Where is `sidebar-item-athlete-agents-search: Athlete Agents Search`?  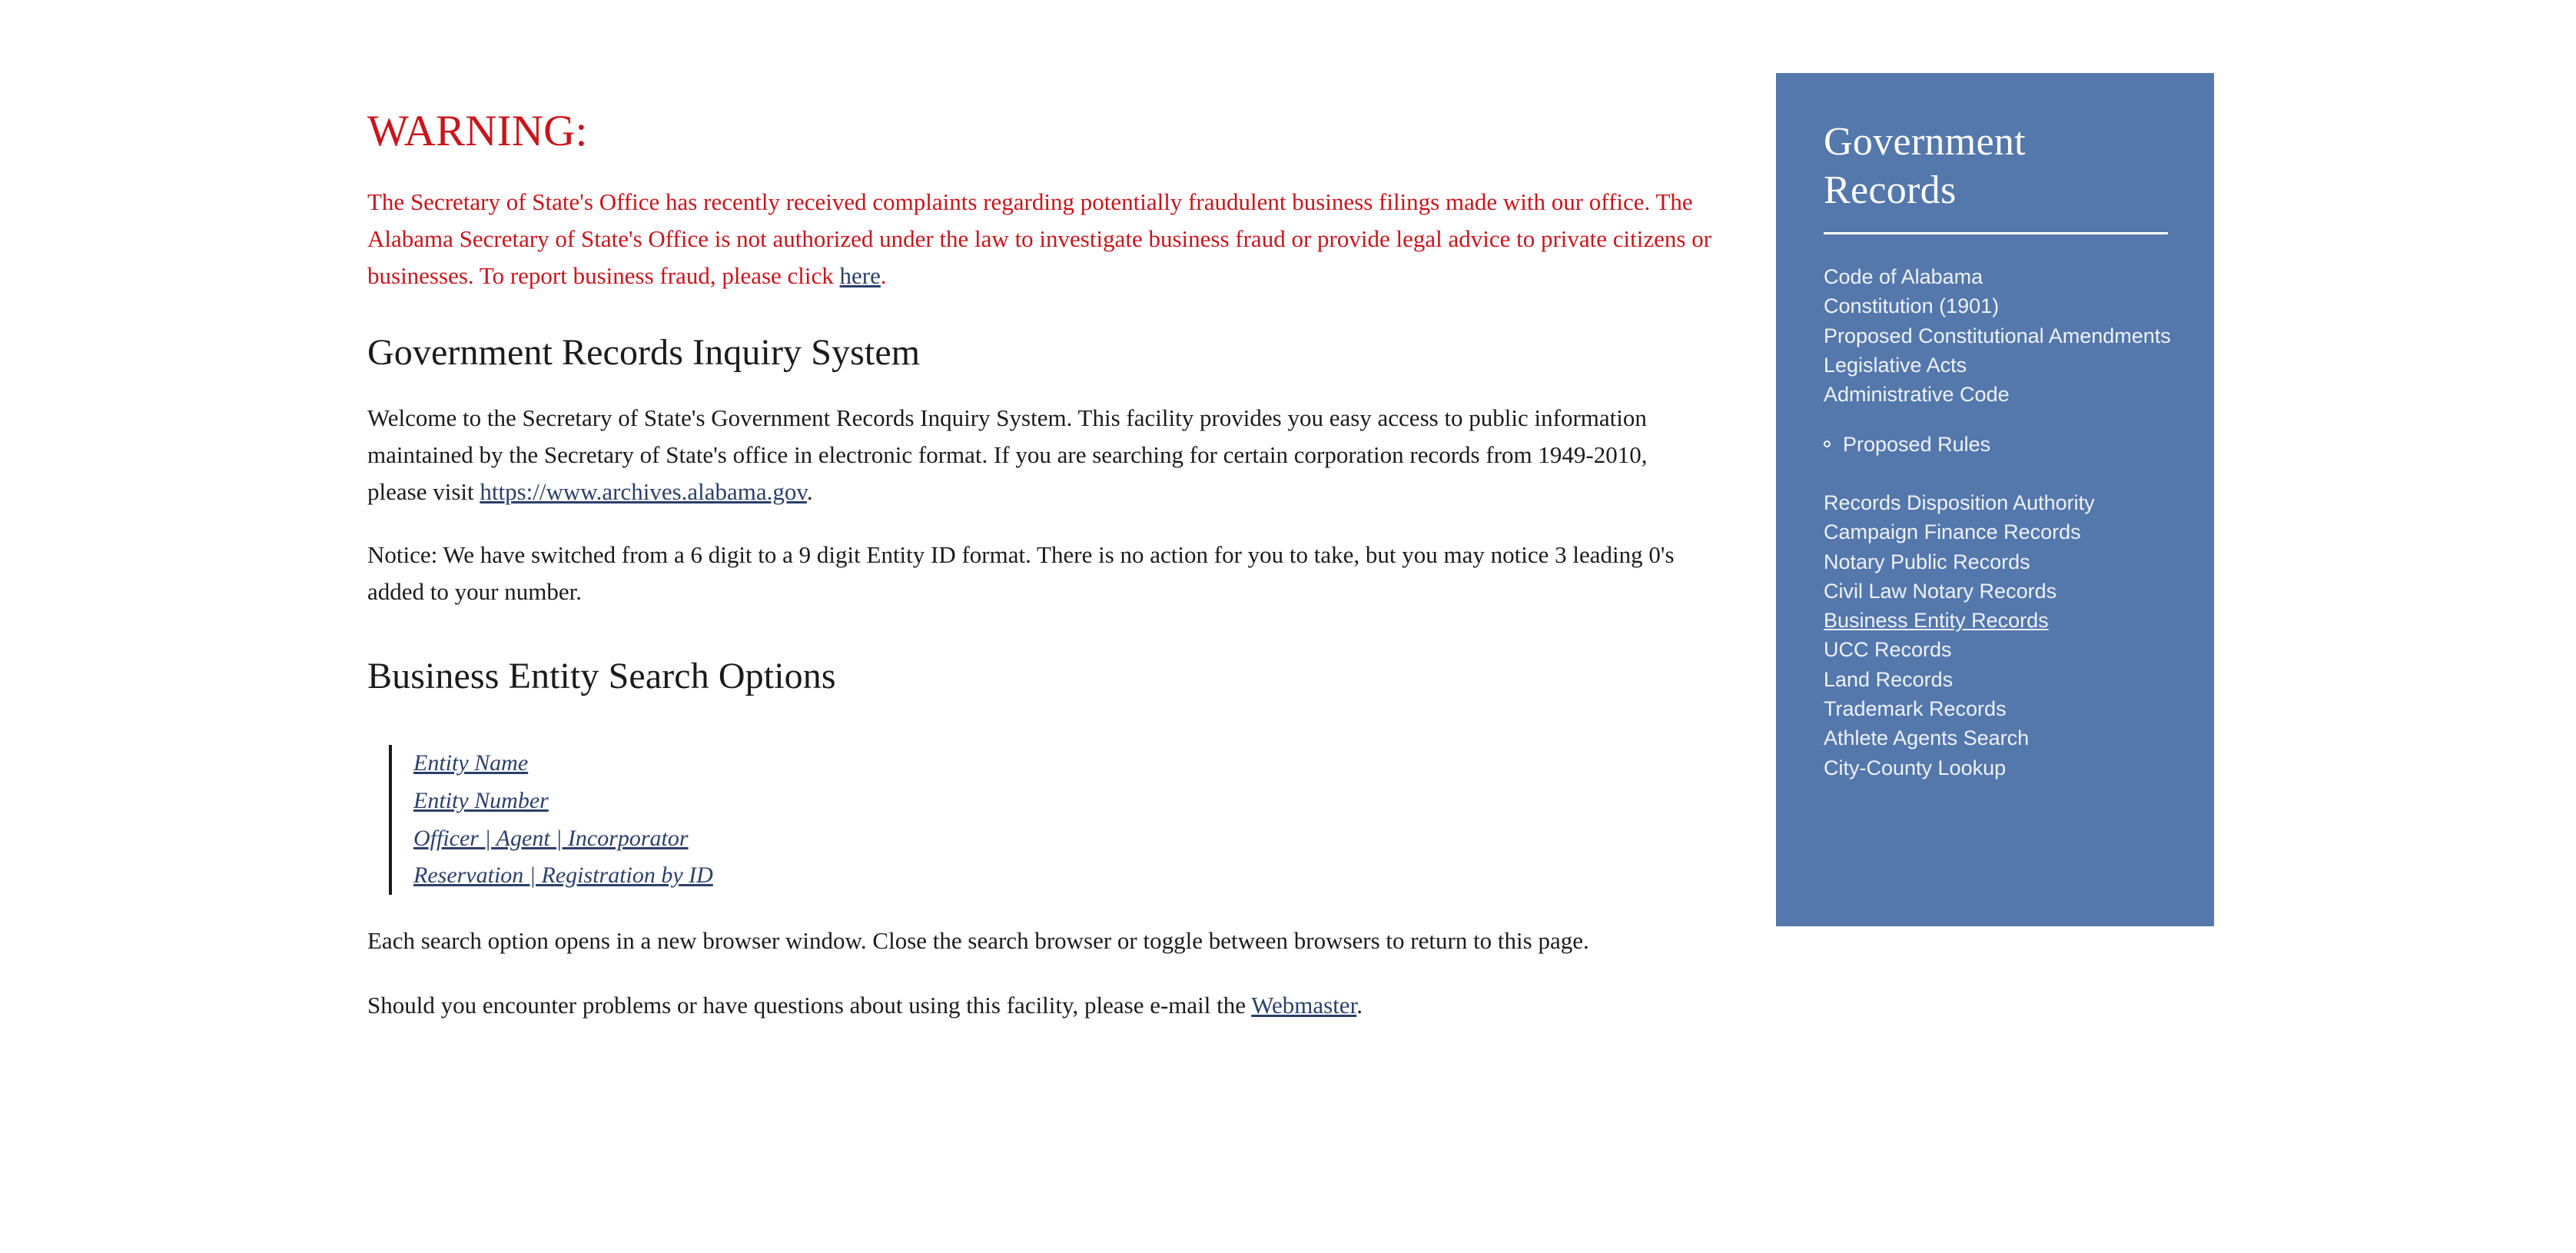
sidebar-item-athlete-agents-search: Athlete Agents Search is located at coordinates (1995, 738).